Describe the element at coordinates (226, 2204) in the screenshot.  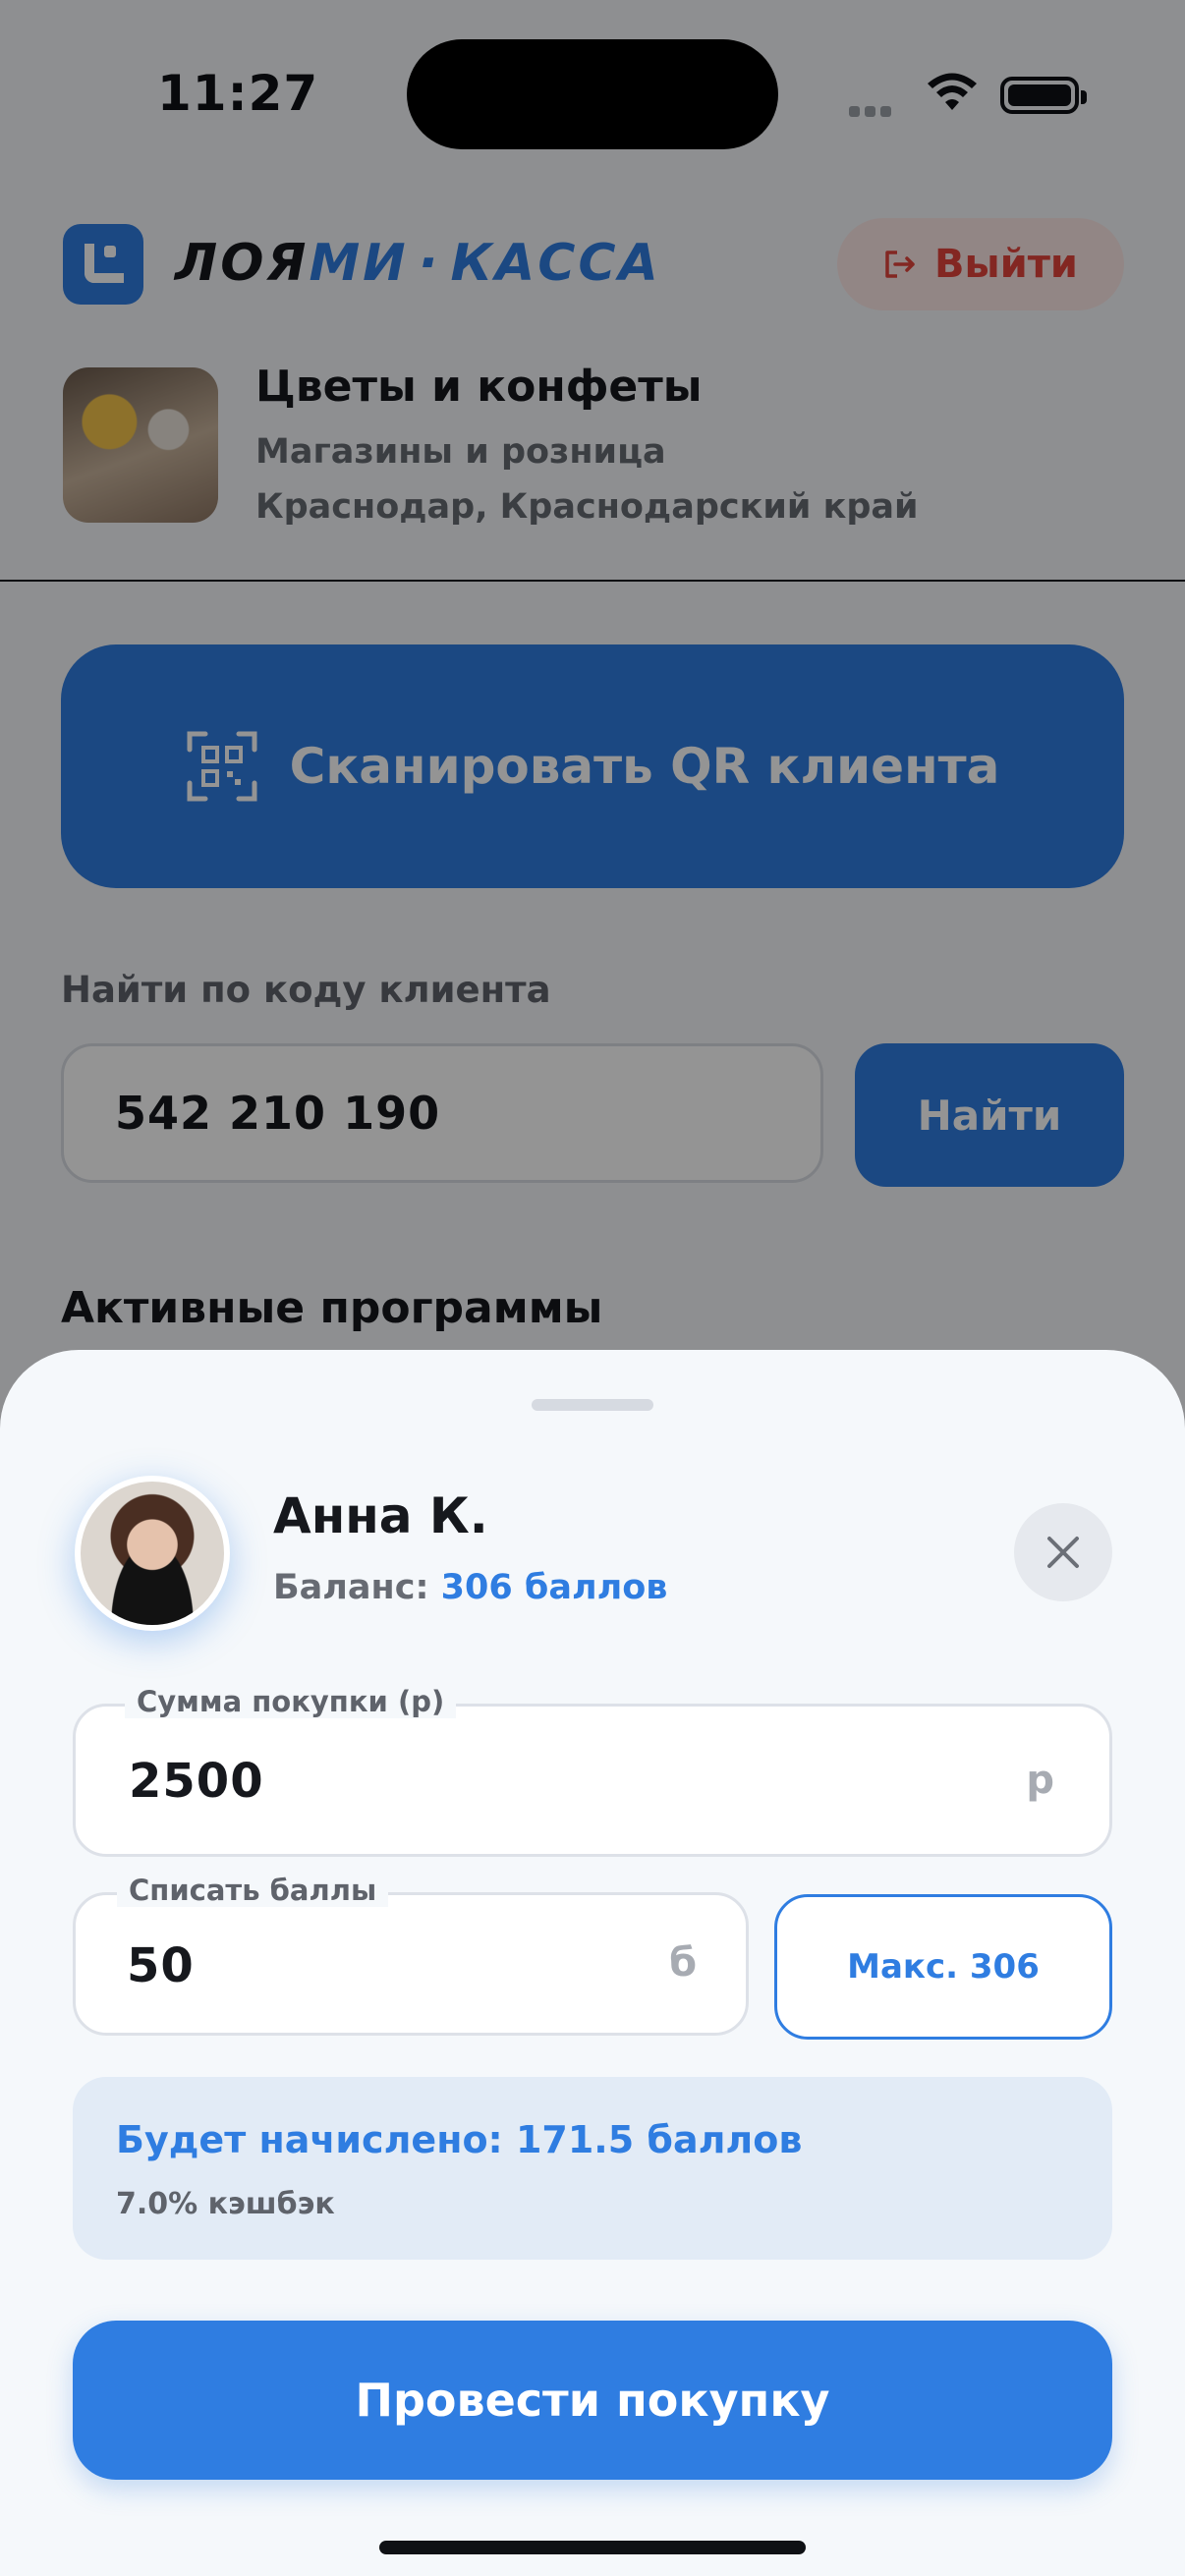
I see `accrual-cashback-text: 7.0% кэшбэк` at that location.